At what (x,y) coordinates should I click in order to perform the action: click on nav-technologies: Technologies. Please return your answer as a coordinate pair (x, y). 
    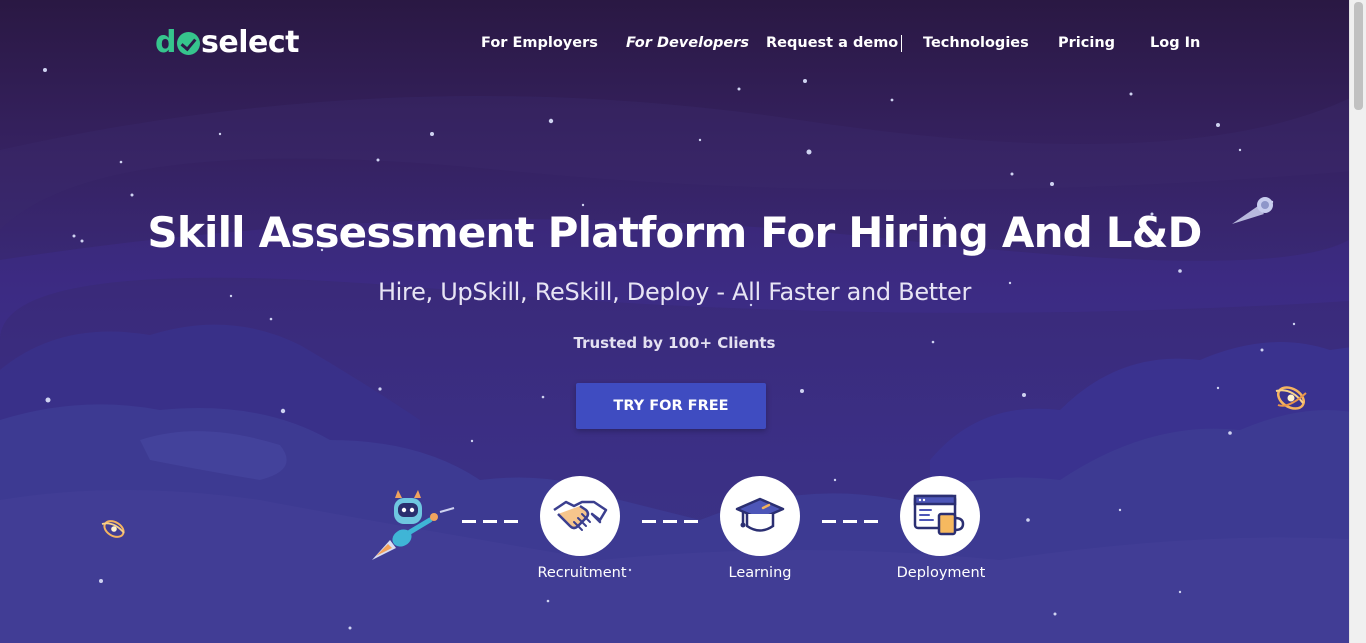
    Looking at the image, I should click on (976, 43).